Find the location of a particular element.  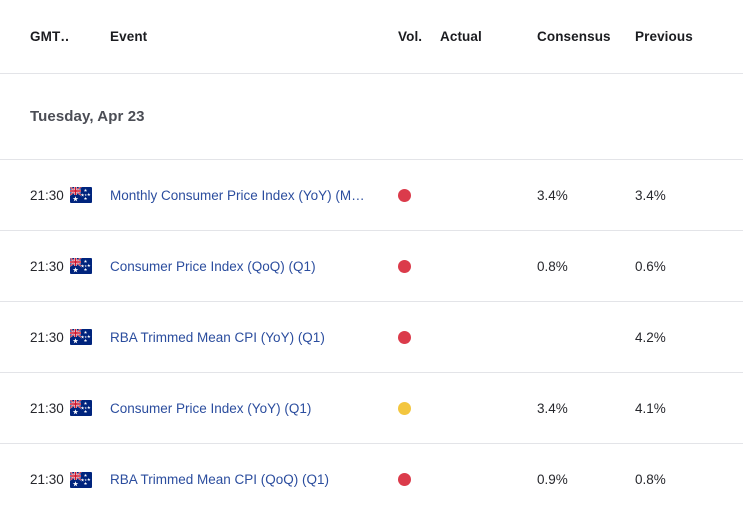

column-header-actual: Actual is located at coordinates (488, 36).